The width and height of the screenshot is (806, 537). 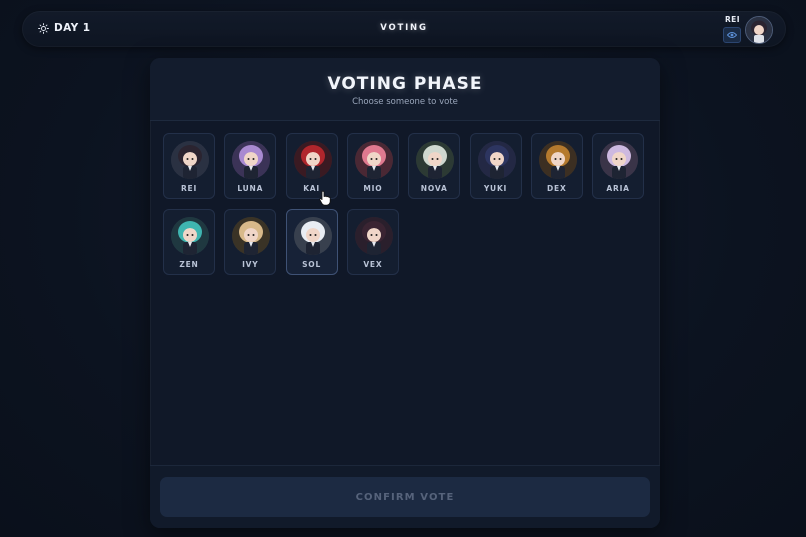 I want to click on current-player-avatar, so click(x=759, y=30).